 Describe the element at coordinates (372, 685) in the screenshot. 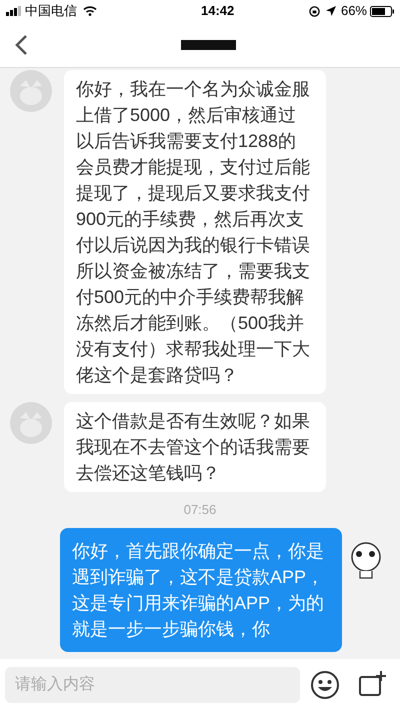

I see `add-image-icon` at that location.